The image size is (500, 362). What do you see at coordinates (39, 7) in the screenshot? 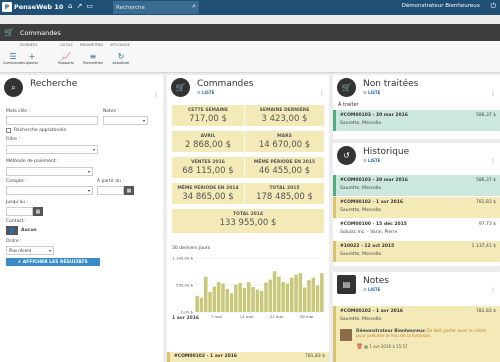
I see `app-name: PenseWeb 10` at bounding box center [39, 7].